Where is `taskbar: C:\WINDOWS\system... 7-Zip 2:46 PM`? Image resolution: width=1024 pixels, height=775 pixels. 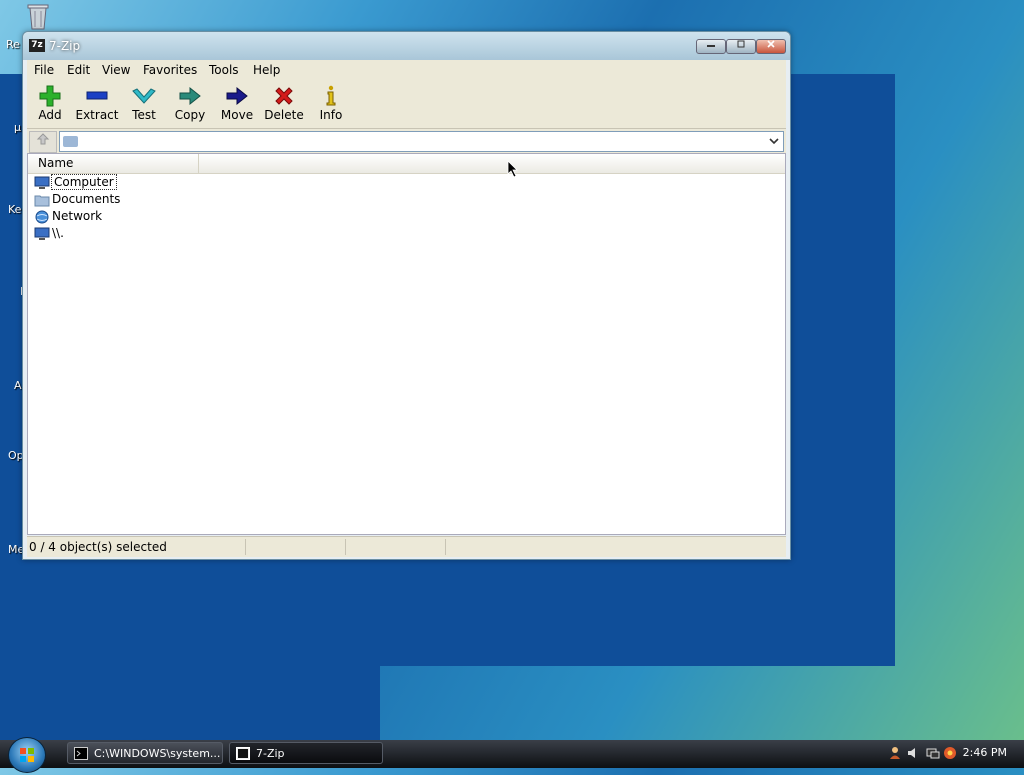
taskbar: C:\WINDOWS\system... 7-Zip 2:46 PM is located at coordinates (512, 755).